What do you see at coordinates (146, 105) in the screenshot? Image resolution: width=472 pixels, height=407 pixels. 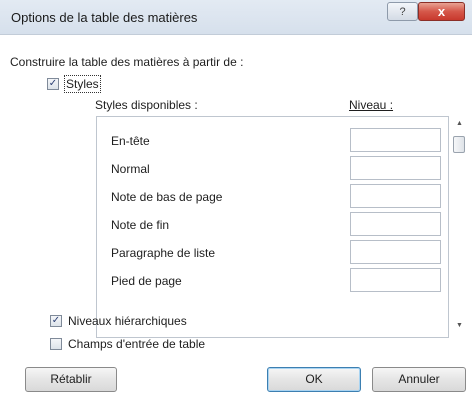 I see `available-styles-header: Styles disponibles :` at bounding box center [146, 105].